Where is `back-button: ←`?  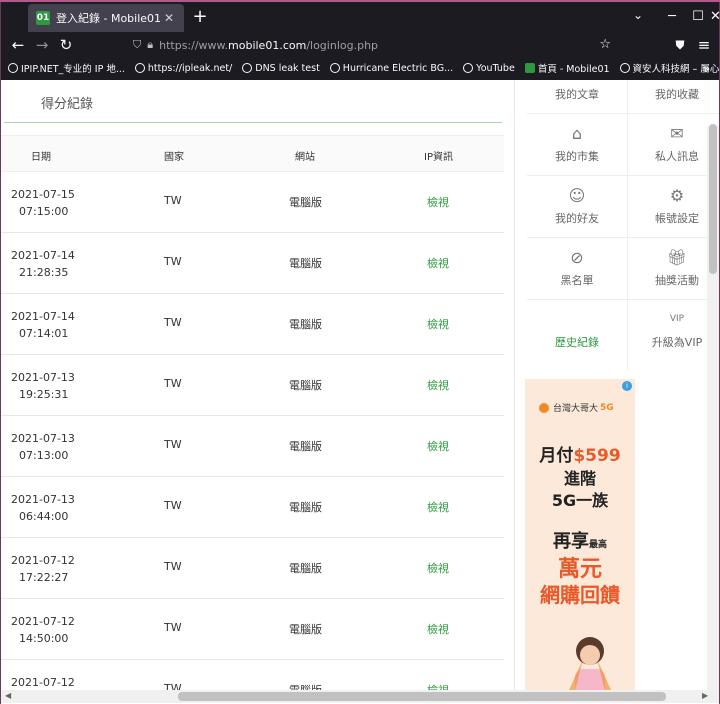 back-button: ← is located at coordinates (18, 45).